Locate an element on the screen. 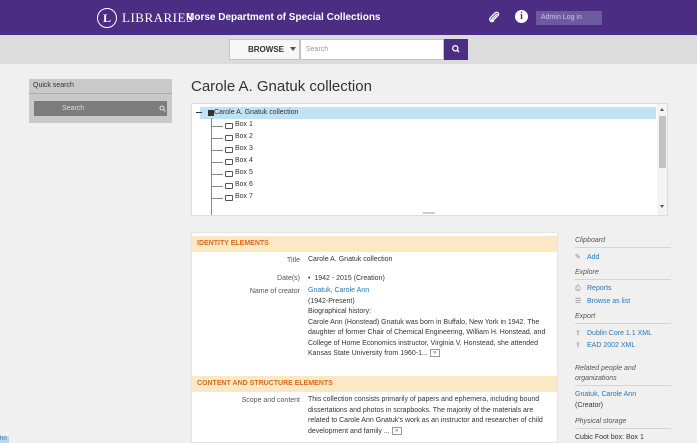 The width and height of the screenshot is (697, 443). reports-link: ⎙ Reports is located at coordinates (593, 289).